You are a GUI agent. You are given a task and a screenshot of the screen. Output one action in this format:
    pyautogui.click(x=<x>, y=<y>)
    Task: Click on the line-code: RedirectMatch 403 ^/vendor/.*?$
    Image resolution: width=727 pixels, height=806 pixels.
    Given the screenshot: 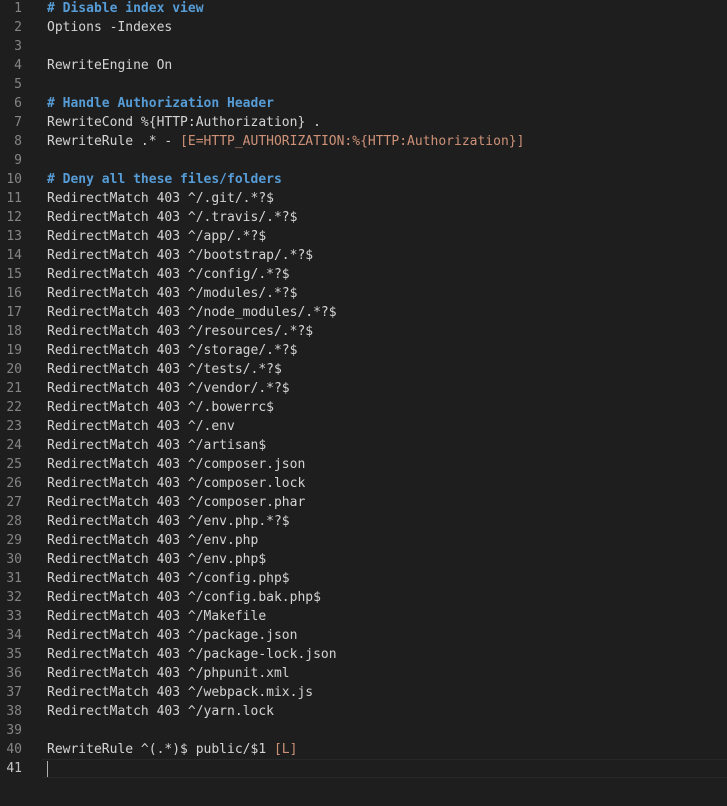 What is the action you would take?
    pyautogui.click(x=168, y=388)
    